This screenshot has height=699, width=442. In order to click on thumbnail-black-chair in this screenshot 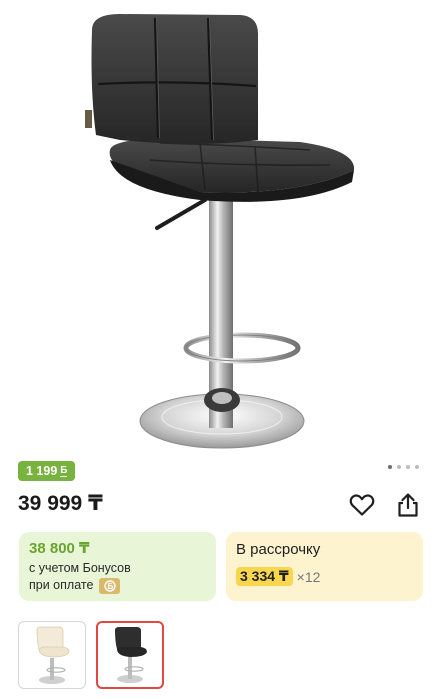, I will do `click(130, 655)`.